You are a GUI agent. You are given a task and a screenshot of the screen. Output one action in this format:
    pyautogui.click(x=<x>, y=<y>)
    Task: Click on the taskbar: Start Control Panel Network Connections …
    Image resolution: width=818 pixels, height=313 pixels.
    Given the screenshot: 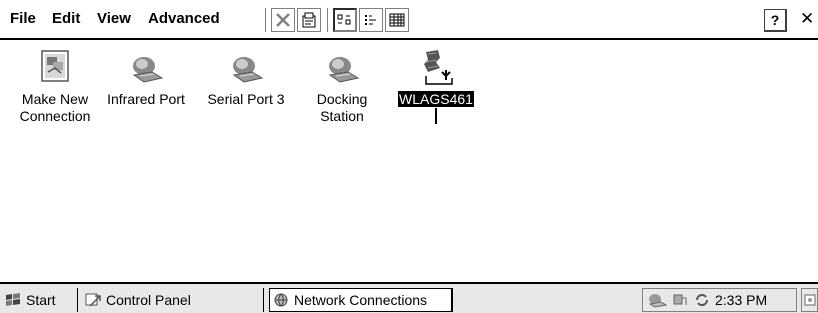 What is the action you would take?
    pyautogui.click(x=409, y=297)
    